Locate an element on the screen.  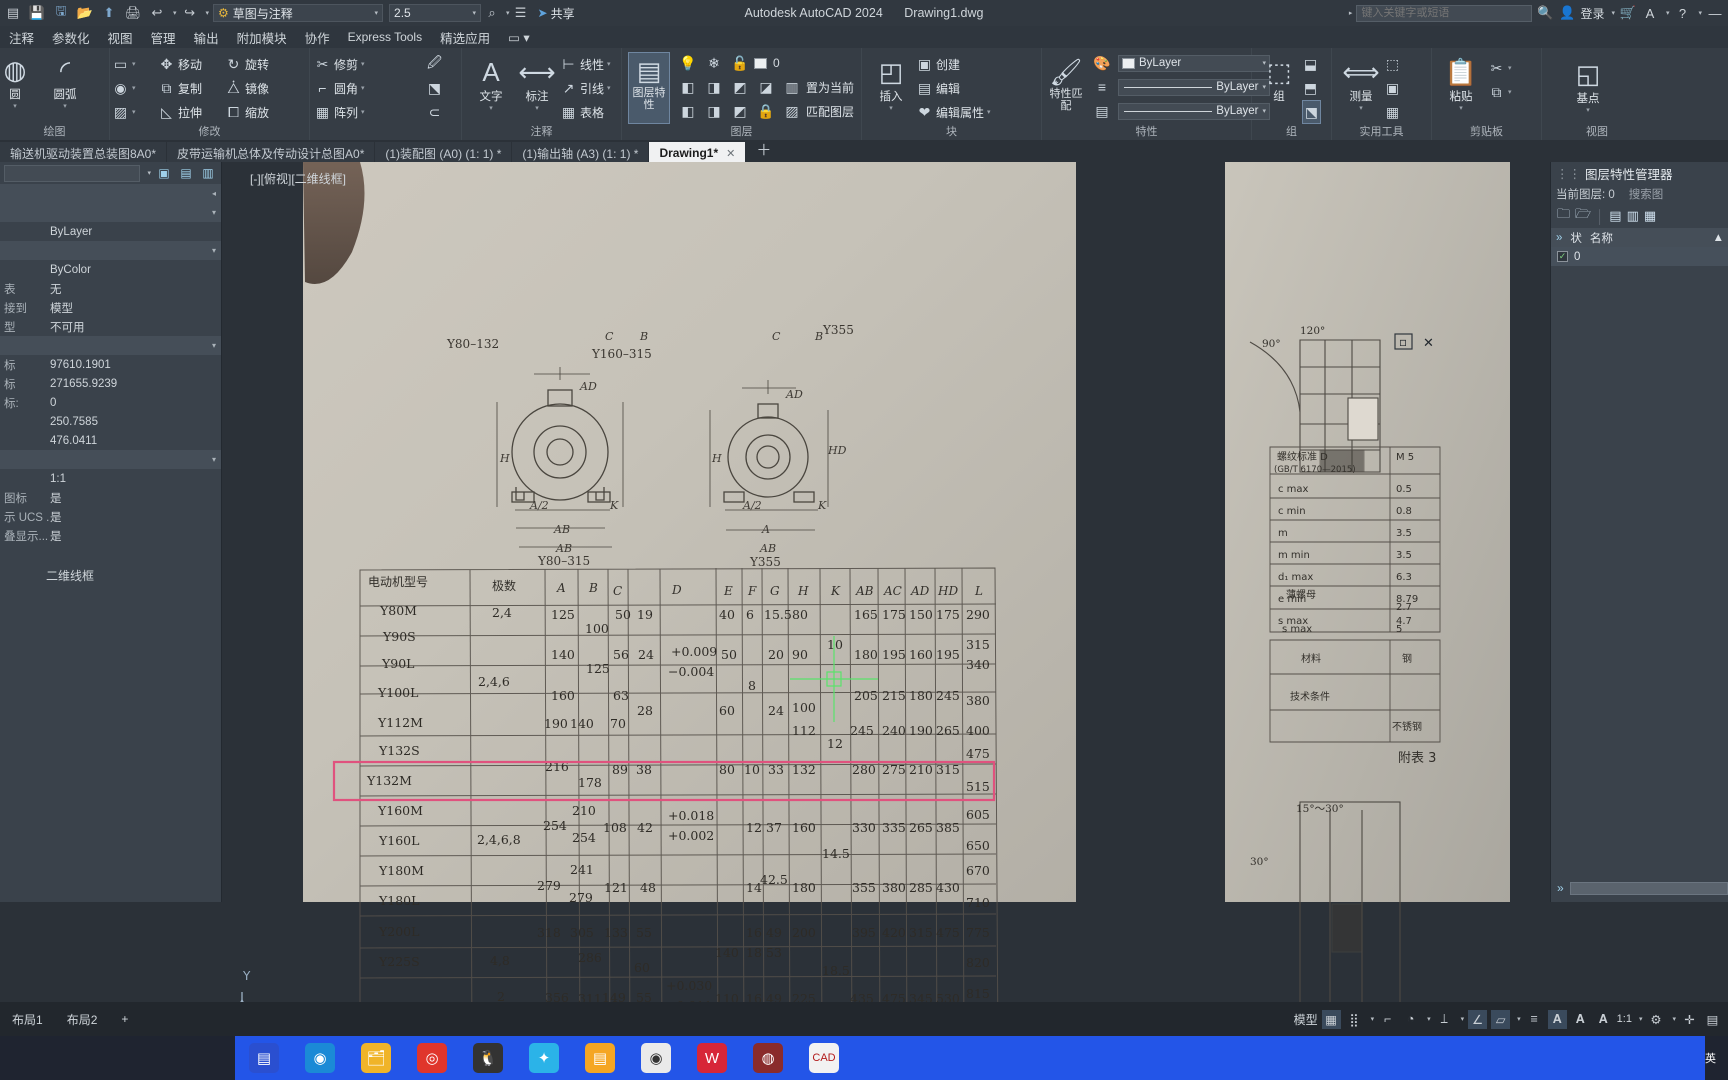
grid-icon: ▦ is located at coordinates (1331, 1019).